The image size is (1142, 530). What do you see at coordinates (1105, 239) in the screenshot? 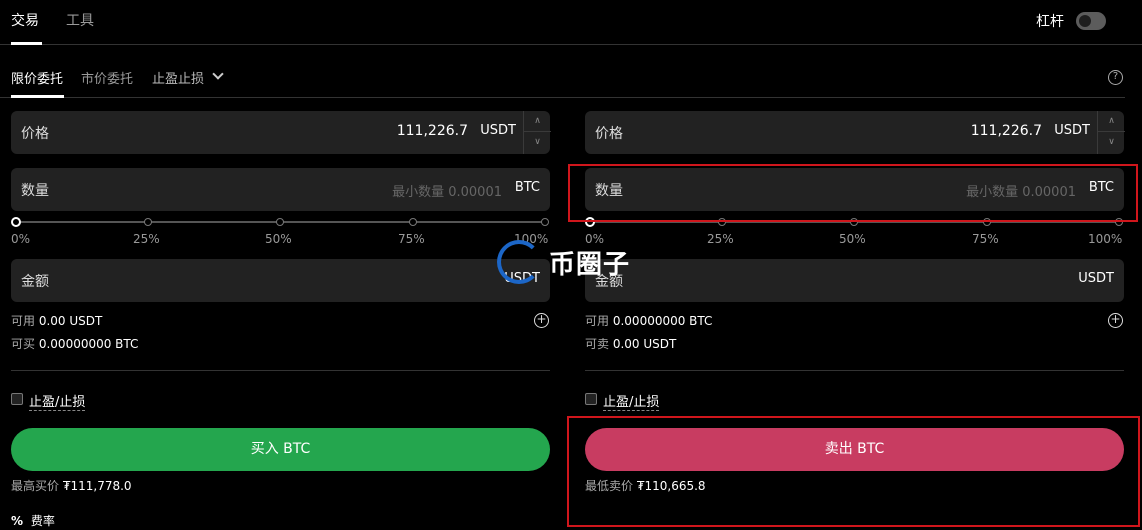
I see `slider-label-100: 100%` at bounding box center [1105, 239].